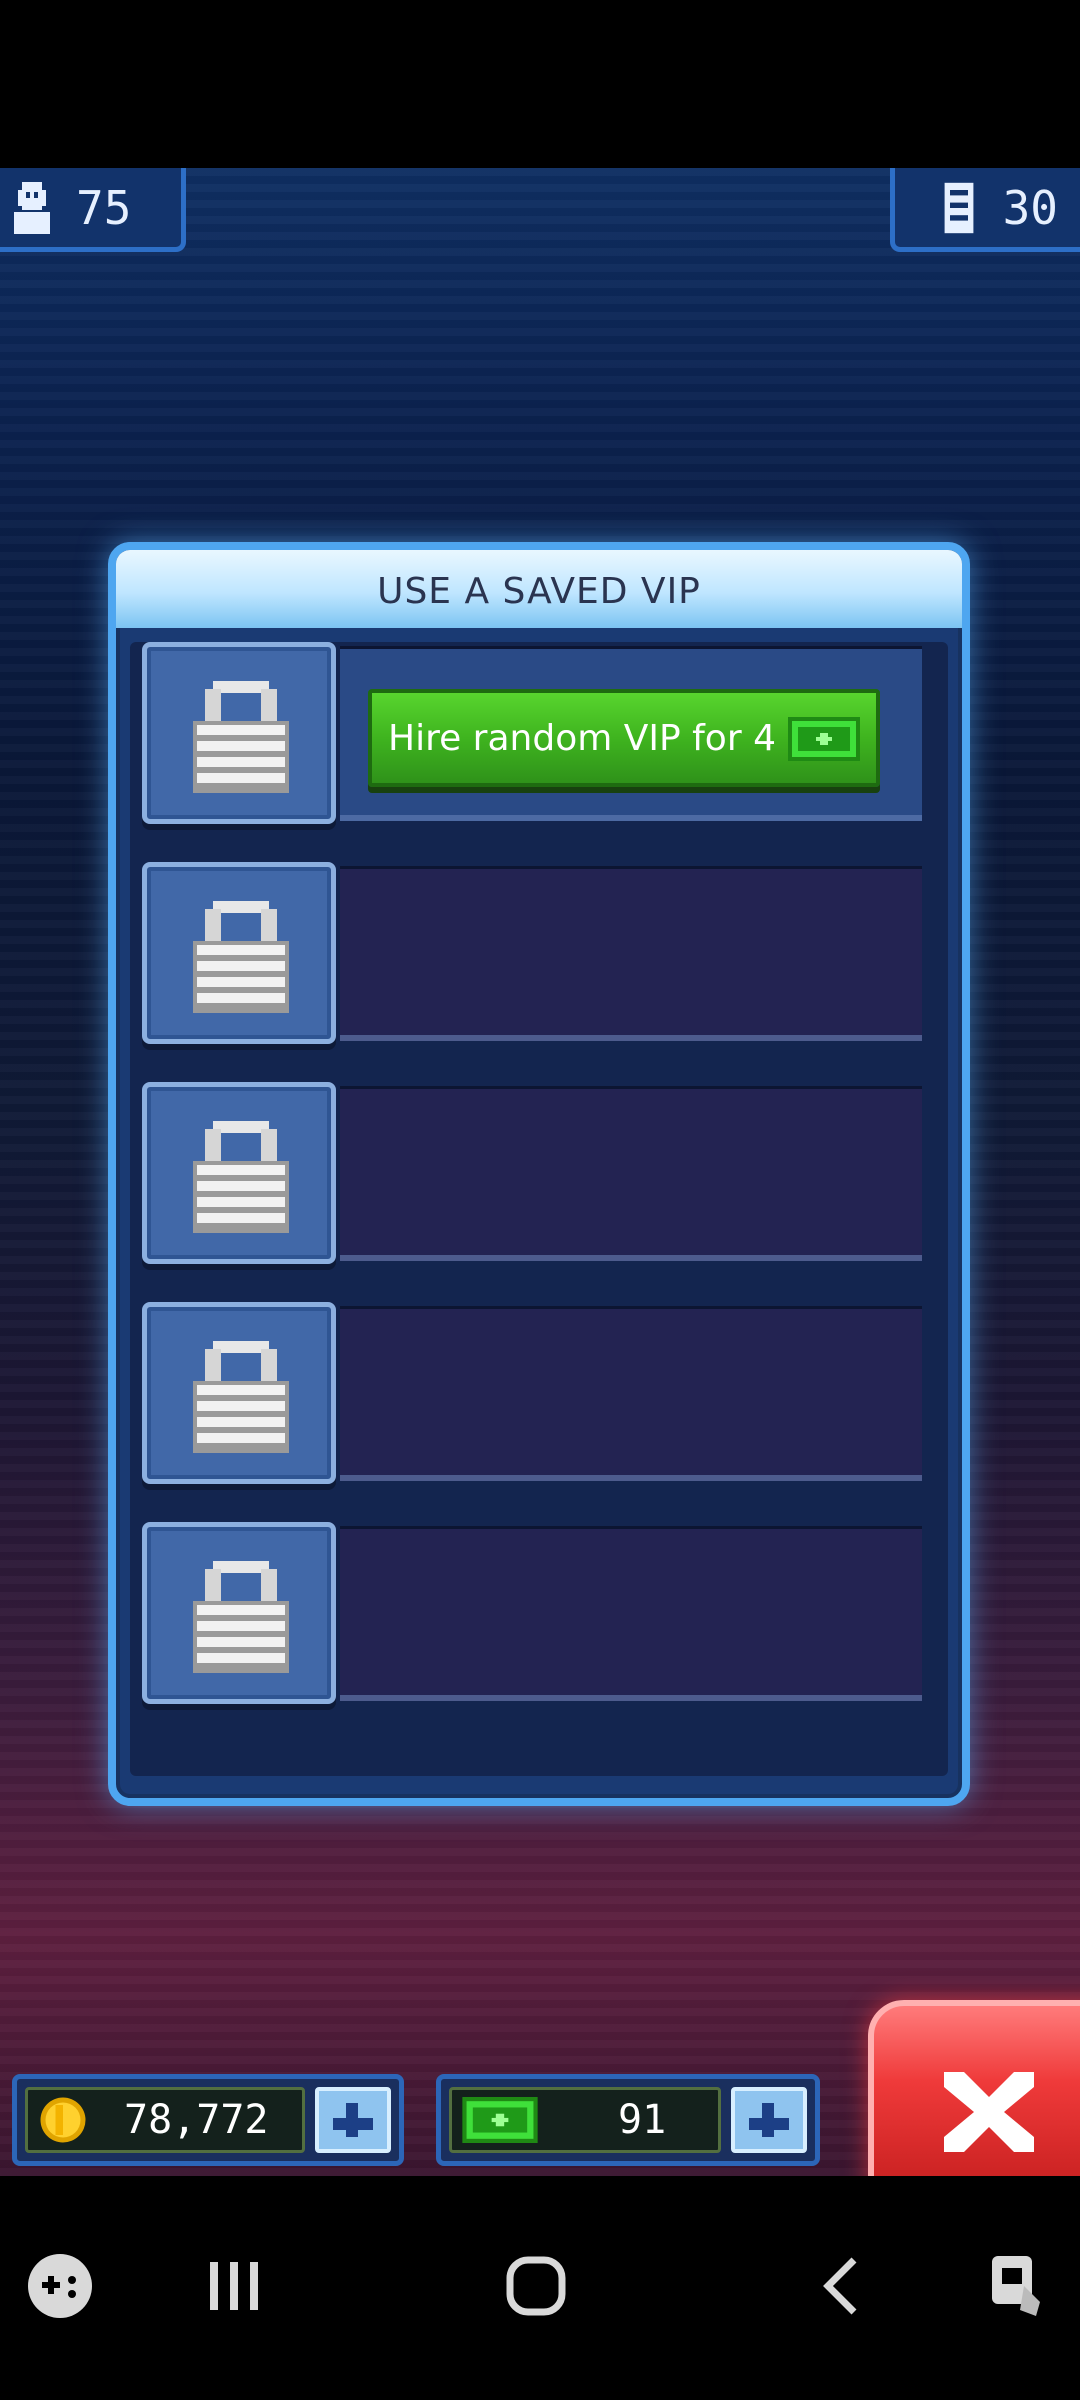 Image resolution: width=1080 pixels, height=2400 pixels. Describe the element at coordinates (539, 589) in the screenshot. I see `dialog-title: USE A SAVED VIP` at that location.